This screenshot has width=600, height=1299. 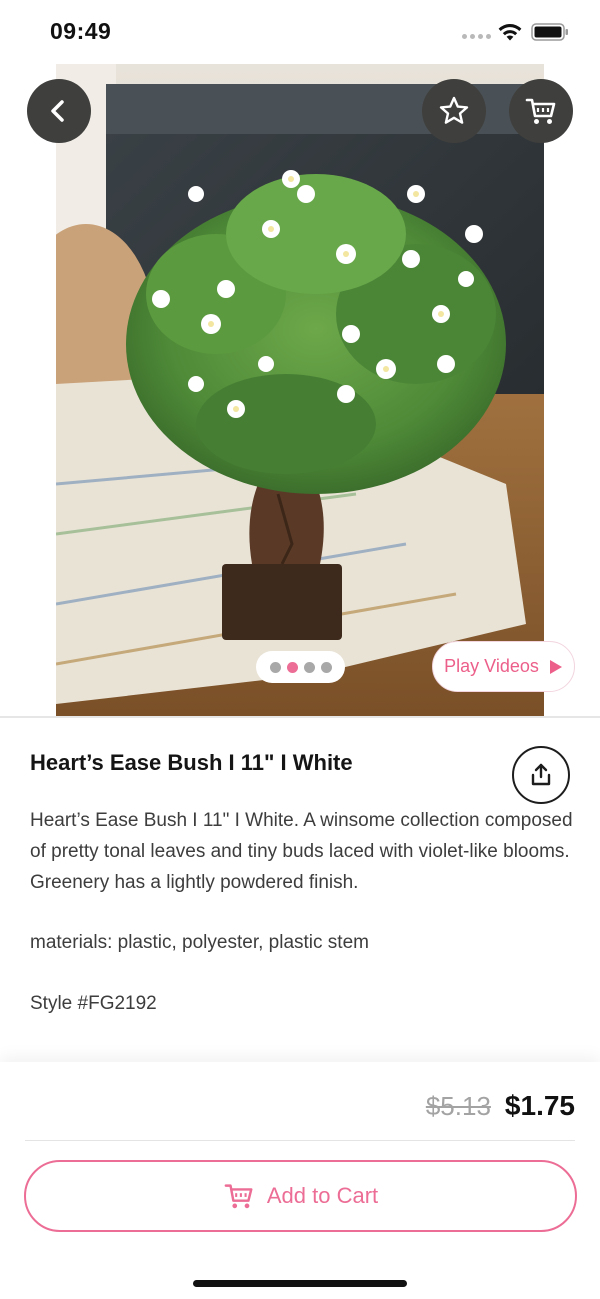 I want to click on signal-dots-icon, so click(x=476, y=36).